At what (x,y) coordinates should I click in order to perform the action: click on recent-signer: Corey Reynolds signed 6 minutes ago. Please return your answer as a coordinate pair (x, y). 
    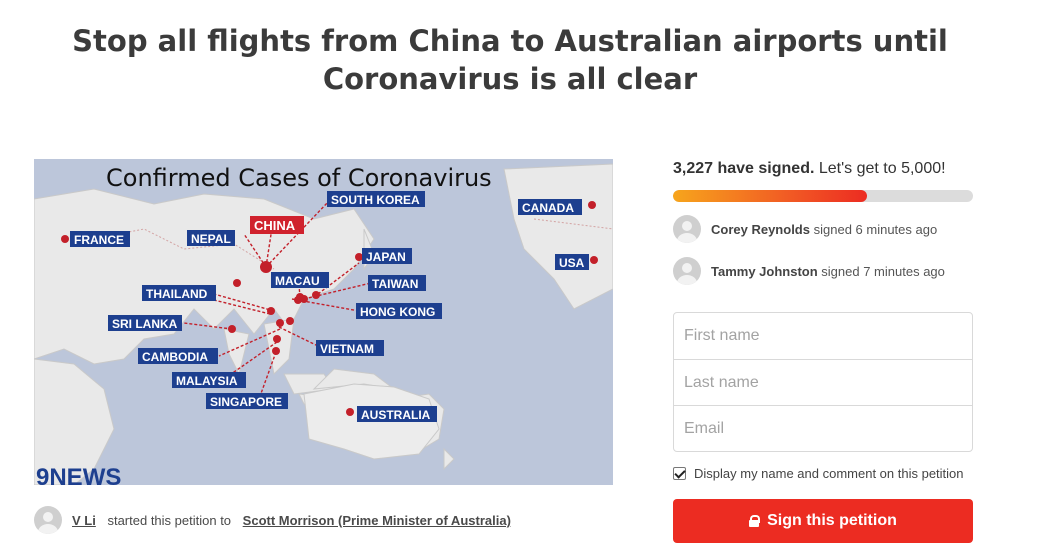
    Looking at the image, I should click on (823, 229).